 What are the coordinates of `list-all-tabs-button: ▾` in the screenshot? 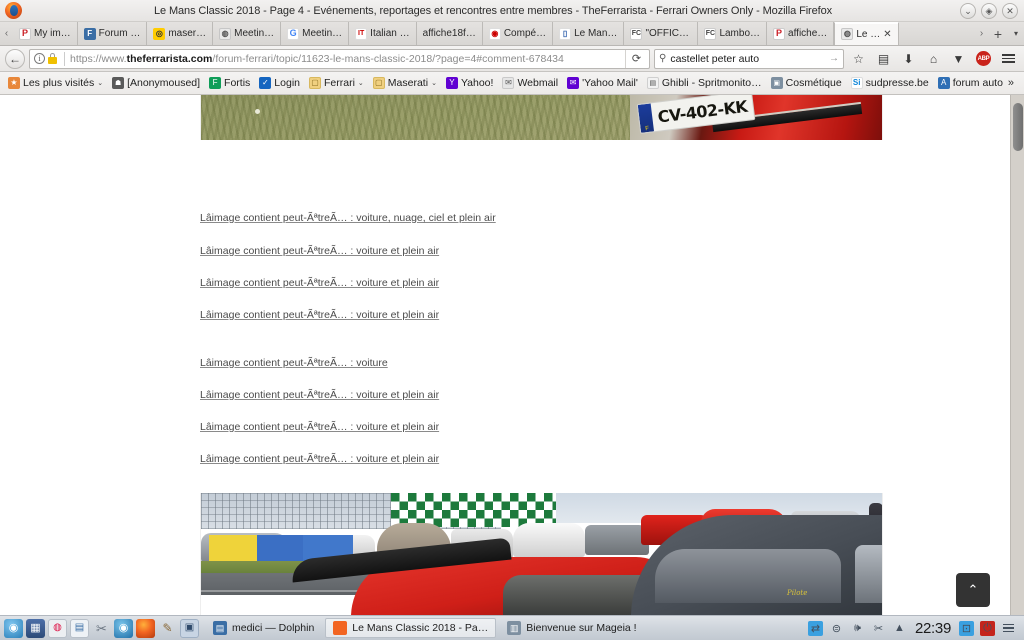 It's located at (1016, 33).